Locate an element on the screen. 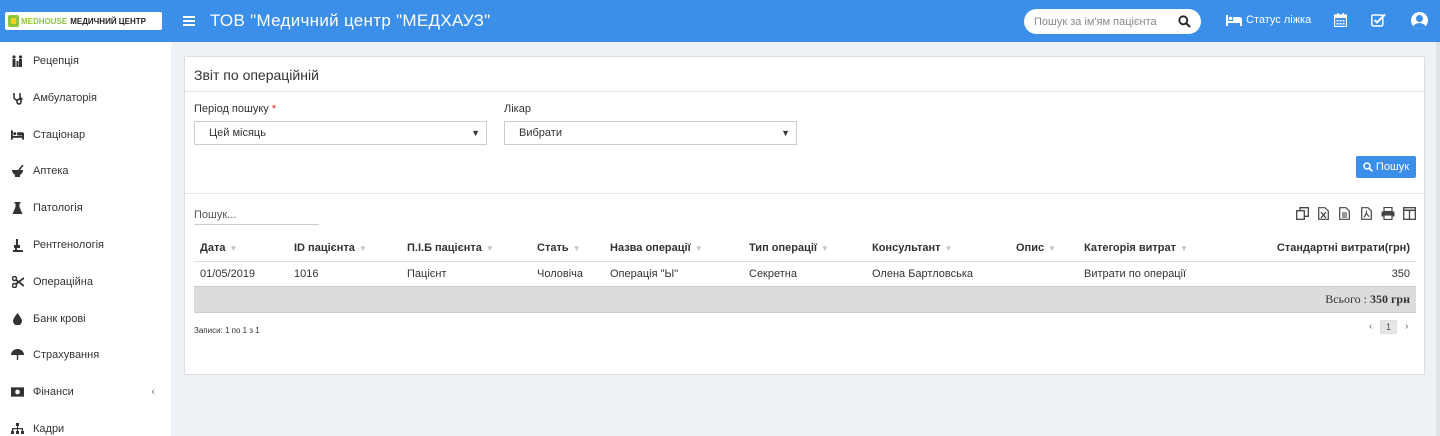 The image size is (1440, 436). copy-icon is located at coordinates (1302, 213).